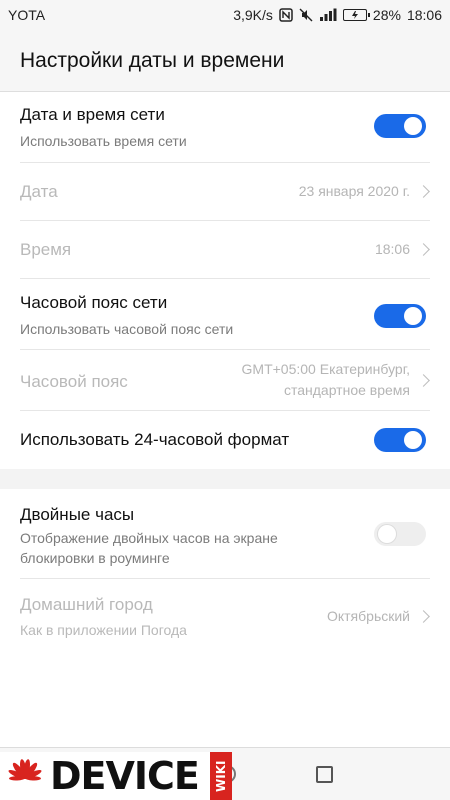 The width and height of the screenshot is (450, 800). Describe the element at coordinates (46, 249) in the screenshot. I see `setting-label: Время` at that location.